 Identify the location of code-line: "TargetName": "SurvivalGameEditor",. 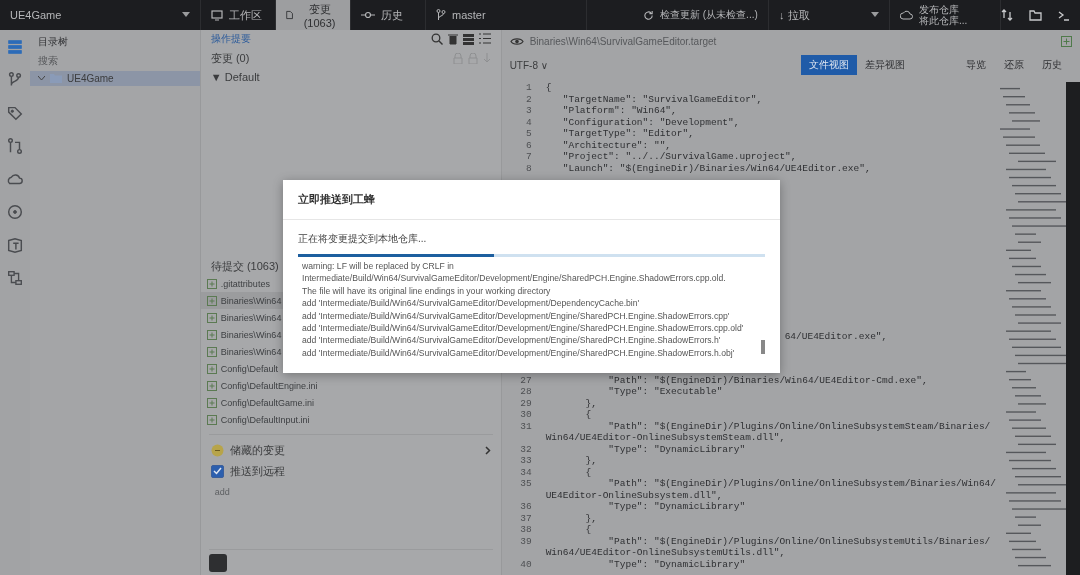
(662, 99).